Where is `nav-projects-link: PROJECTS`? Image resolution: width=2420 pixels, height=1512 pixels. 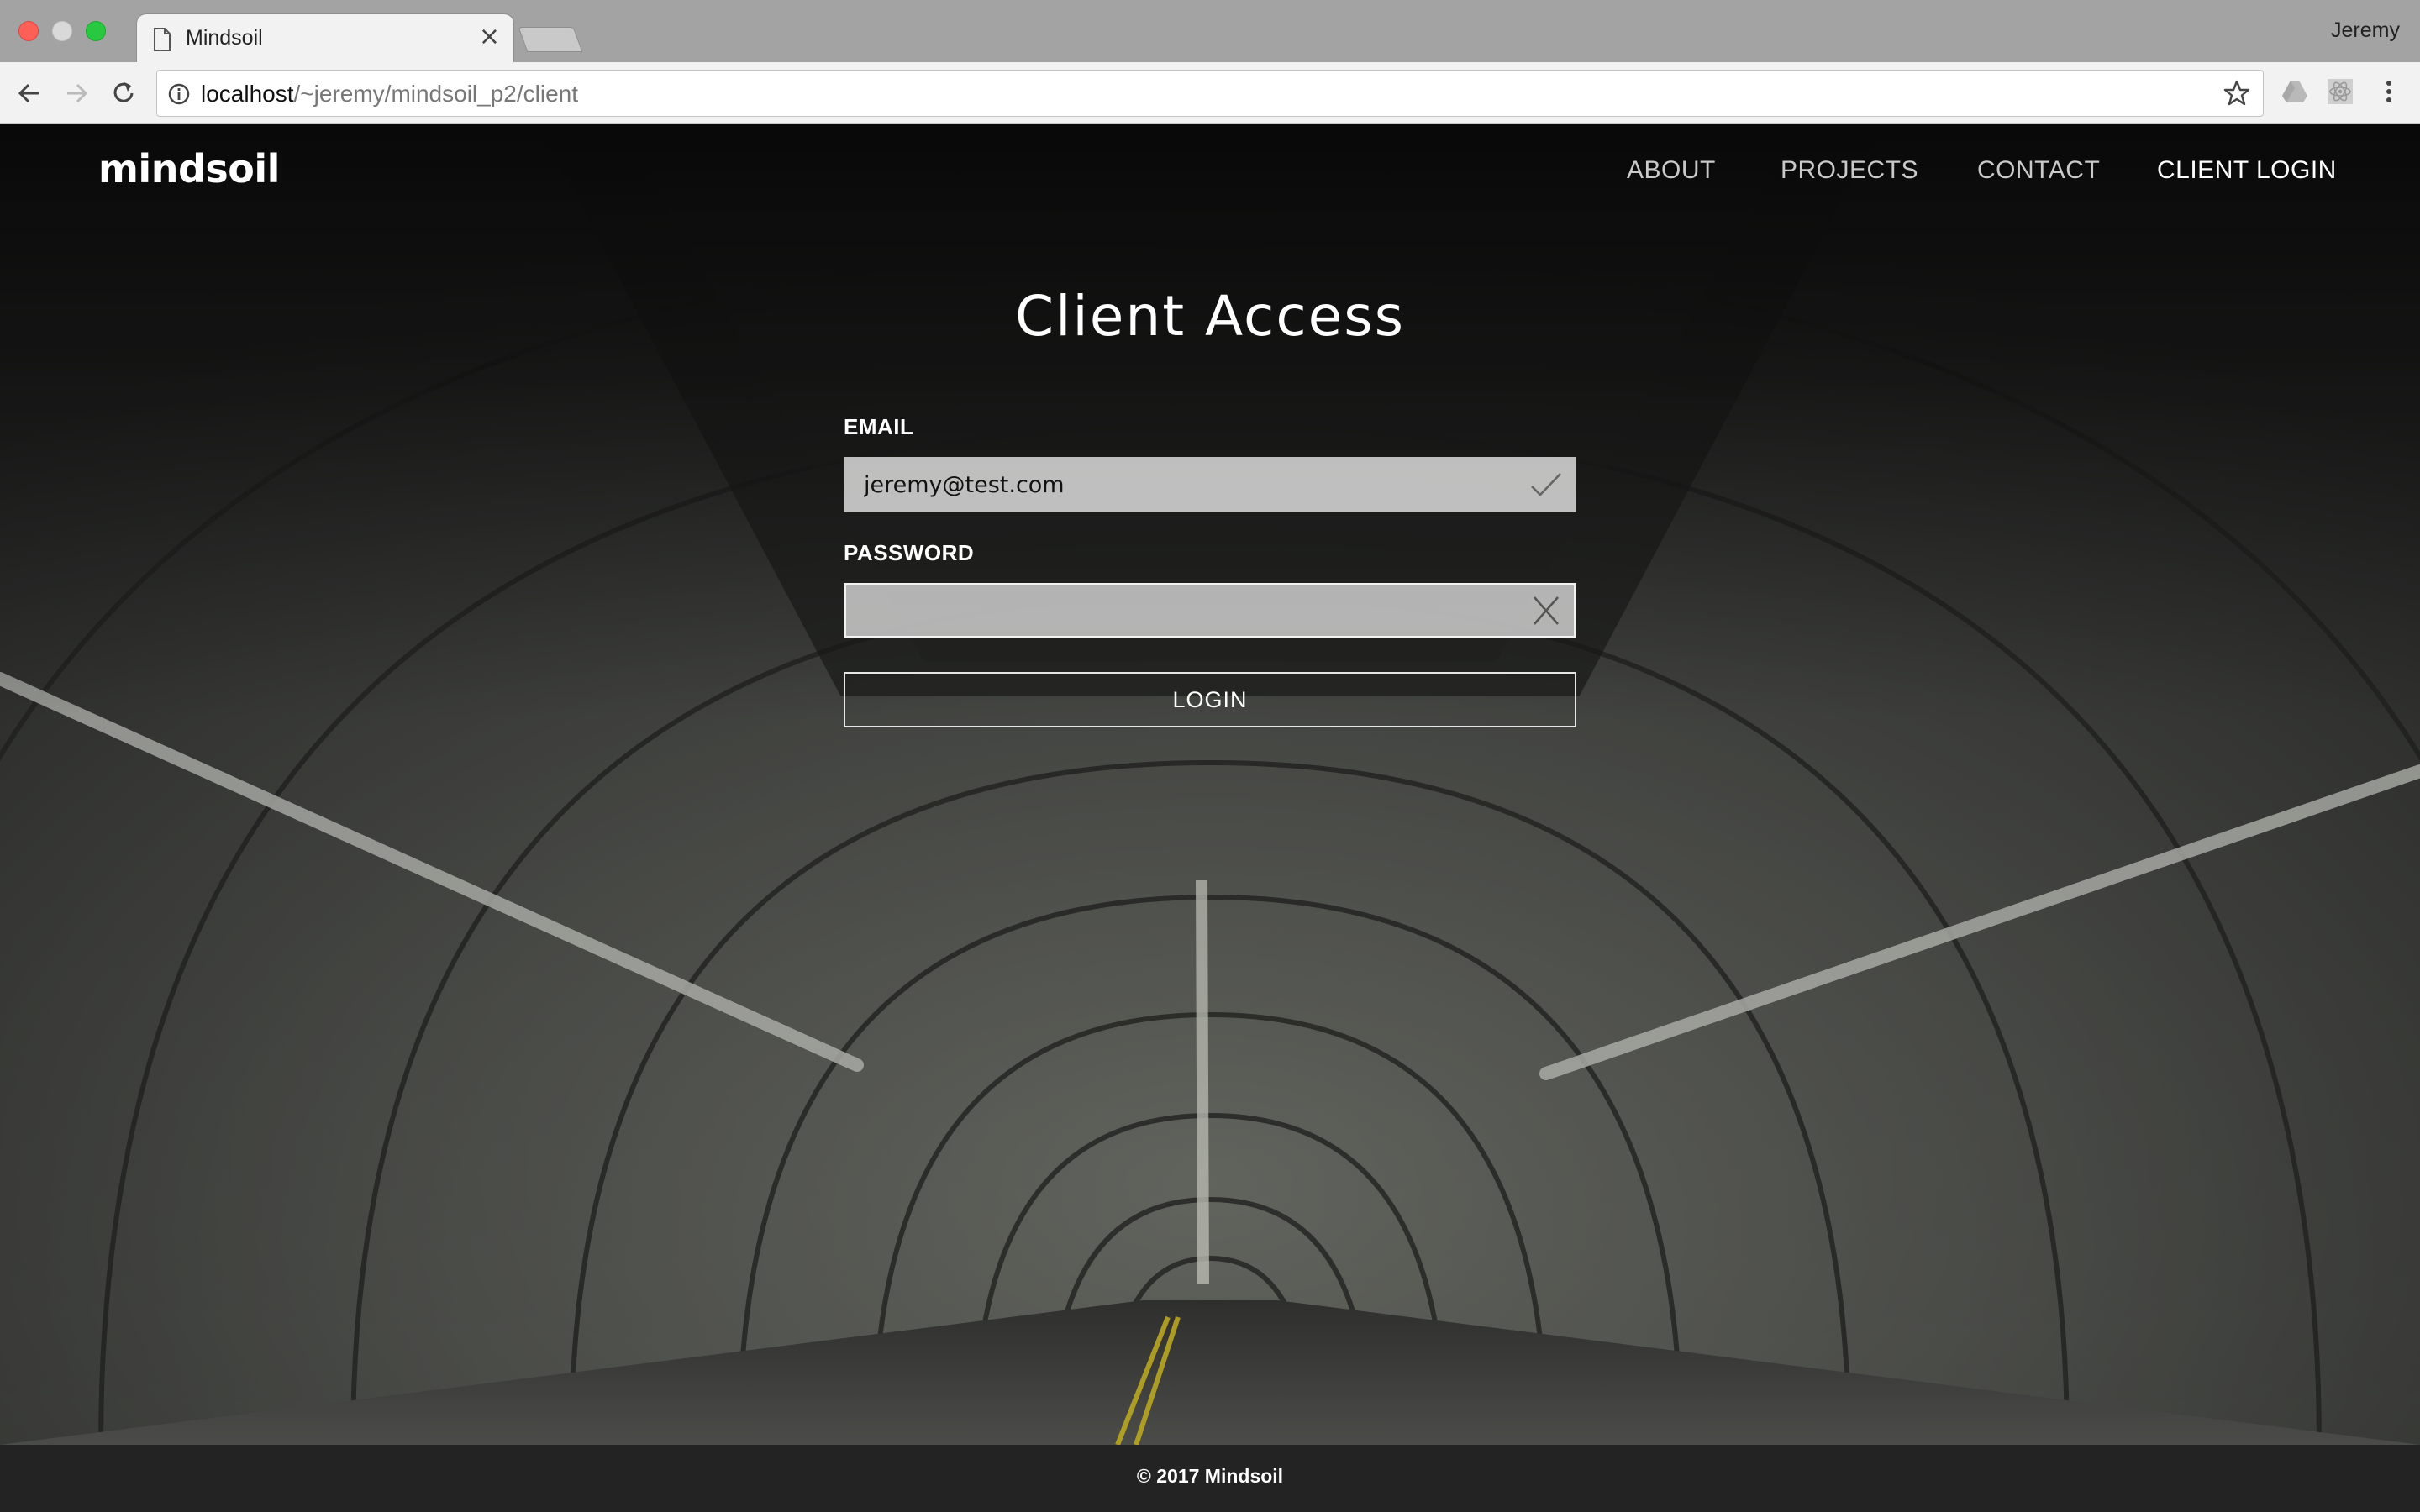
nav-projects-link: PROJECTS is located at coordinates (1850, 170).